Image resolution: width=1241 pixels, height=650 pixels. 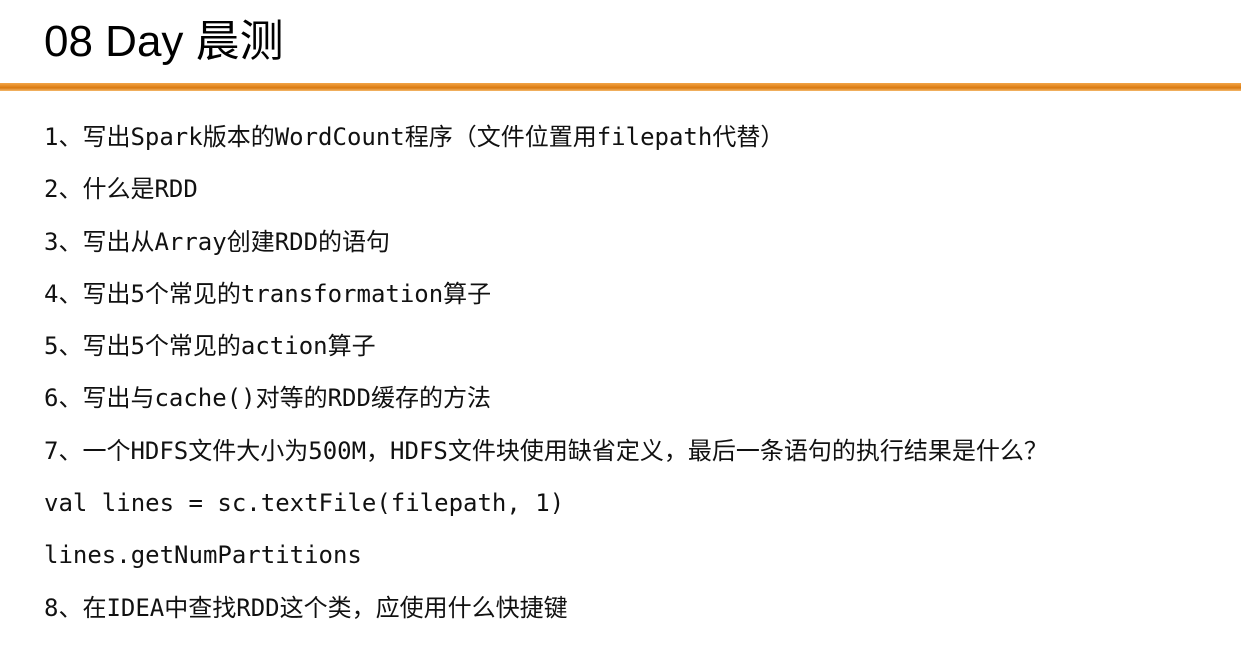 I want to click on slide-title: 08 Day 晨测, so click(x=164, y=41).